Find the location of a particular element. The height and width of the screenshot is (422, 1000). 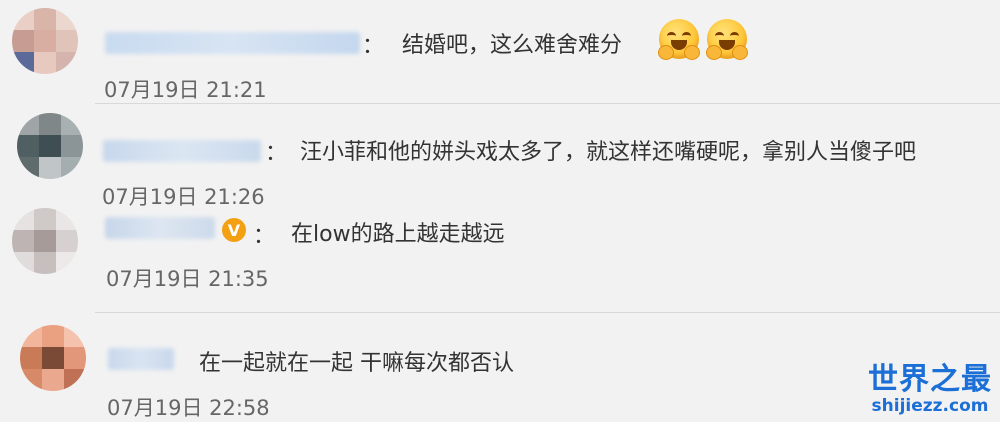

comment-timestamp: 07月19日 21:35 is located at coordinates (187, 279).